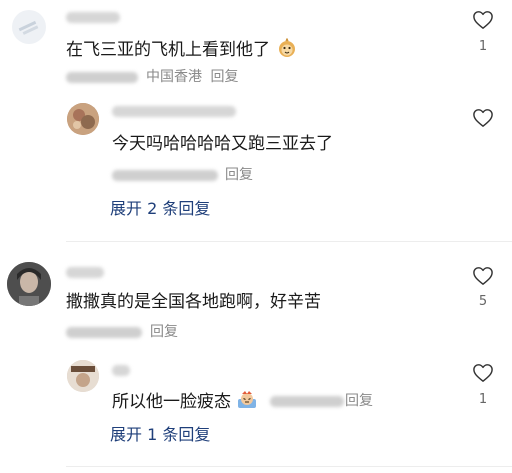  I want to click on comment-meta: 中国香港 回复, so click(192, 77).